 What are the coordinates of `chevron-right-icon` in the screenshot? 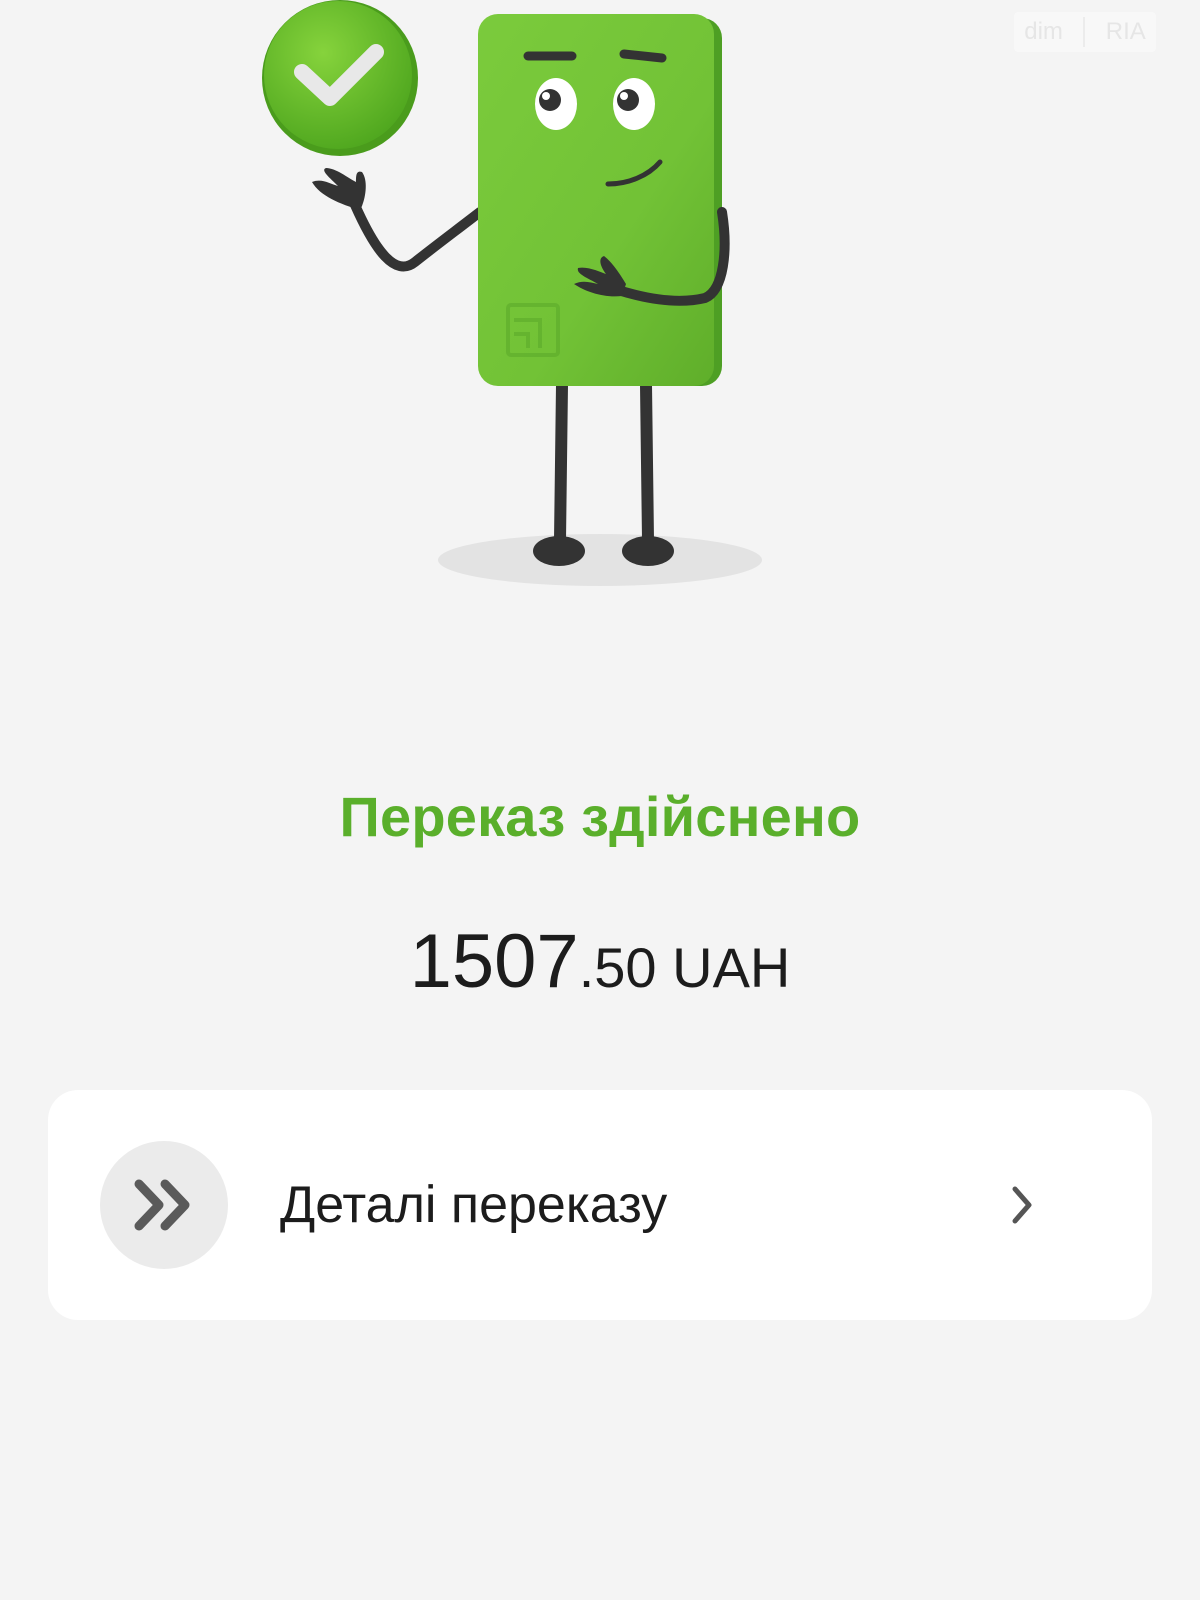 It's located at (1022, 1205).